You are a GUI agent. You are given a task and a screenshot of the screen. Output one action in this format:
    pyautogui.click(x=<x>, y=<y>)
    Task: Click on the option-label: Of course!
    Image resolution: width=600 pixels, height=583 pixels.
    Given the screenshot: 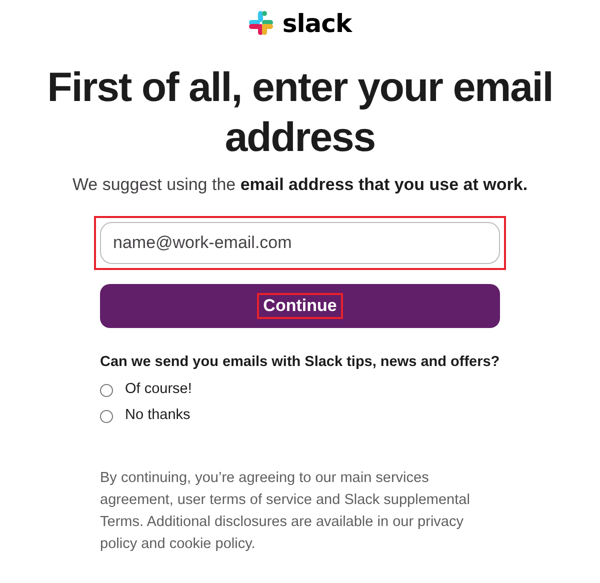 What is the action you would take?
    pyautogui.click(x=158, y=390)
    